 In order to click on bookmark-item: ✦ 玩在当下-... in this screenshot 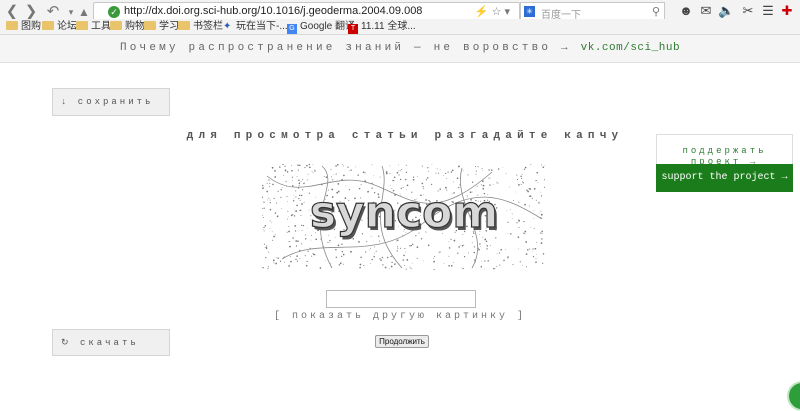, I will do `click(255, 26)`.